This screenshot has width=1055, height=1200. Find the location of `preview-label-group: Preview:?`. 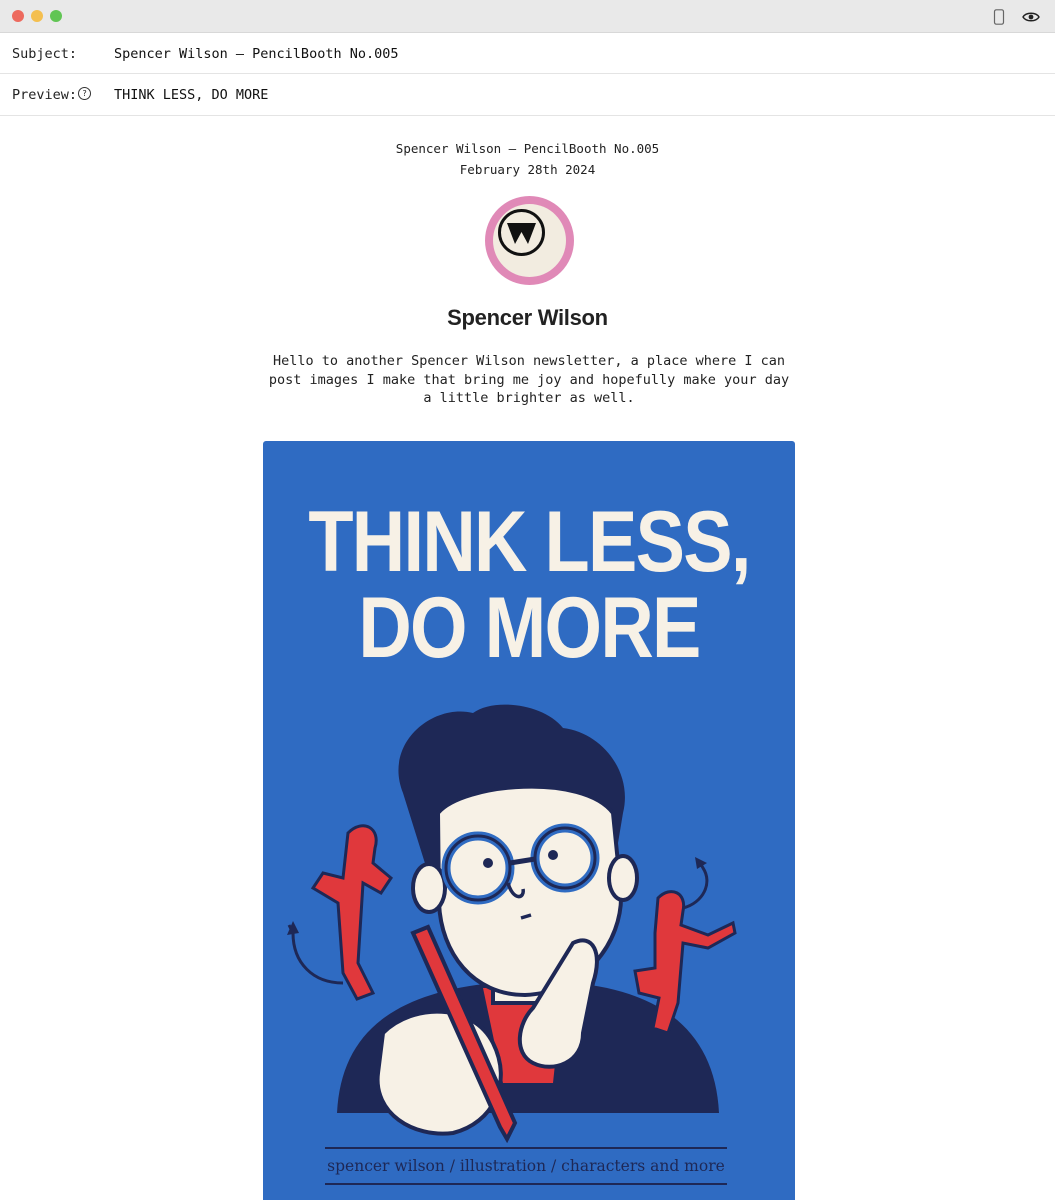

preview-label-group: Preview:? is located at coordinates (52, 95).